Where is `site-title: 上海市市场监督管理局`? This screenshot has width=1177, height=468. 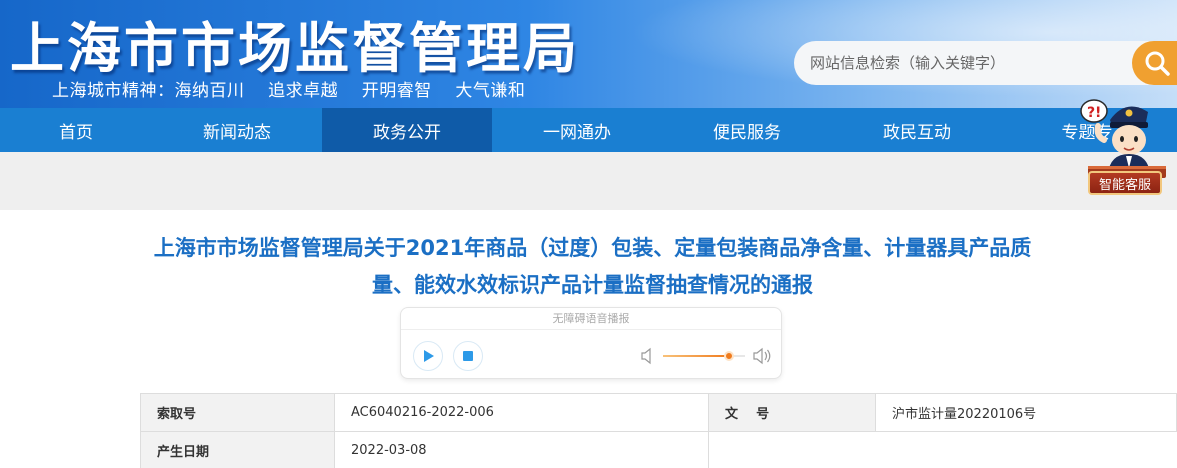
site-title: 上海市市场监督管理局 is located at coordinates (295, 43).